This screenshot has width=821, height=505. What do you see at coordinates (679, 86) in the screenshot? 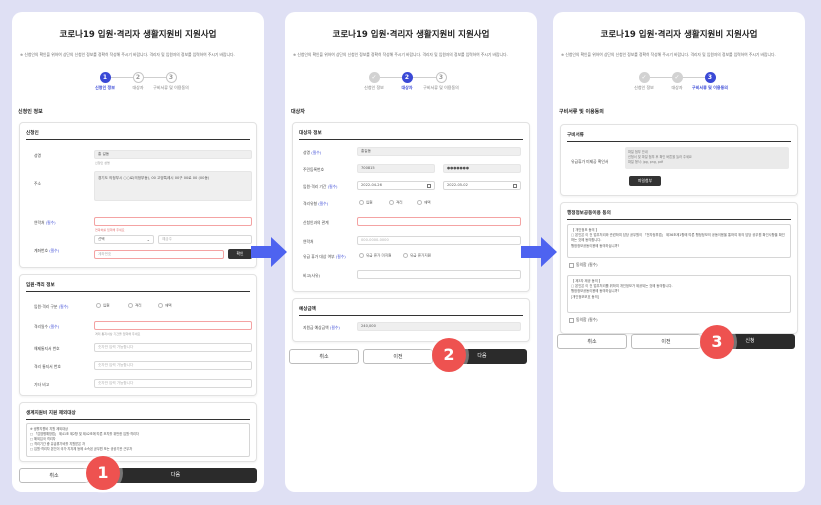
I see `step-indicator: ✓ 신청인 정보 ✓ 대상자 3 구비서류 및 이용동의` at bounding box center [679, 86].